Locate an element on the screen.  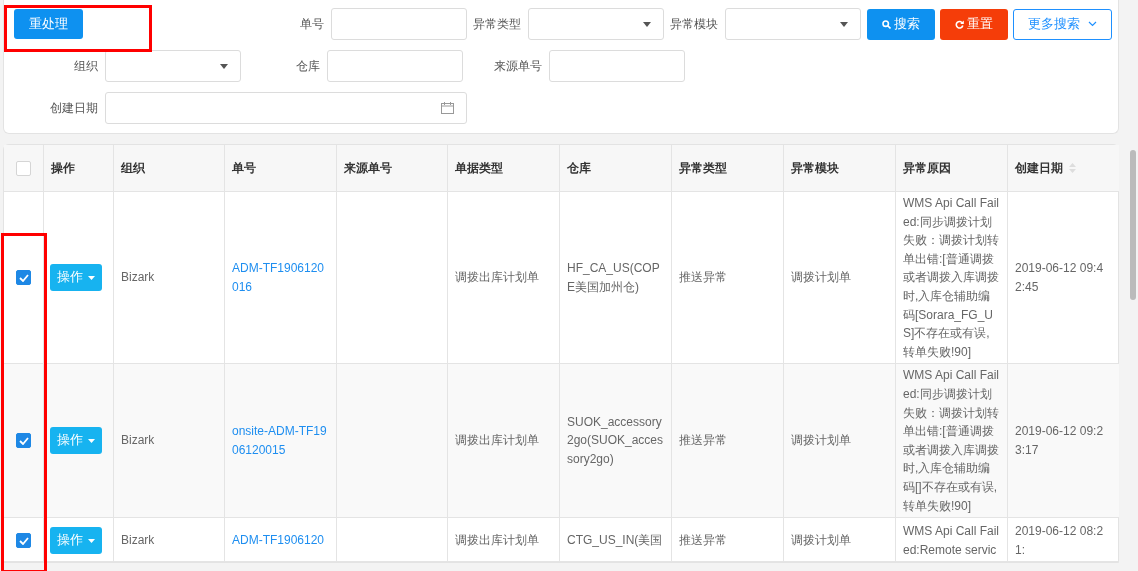
column-header: 异常类型 is located at coordinates (703, 168).